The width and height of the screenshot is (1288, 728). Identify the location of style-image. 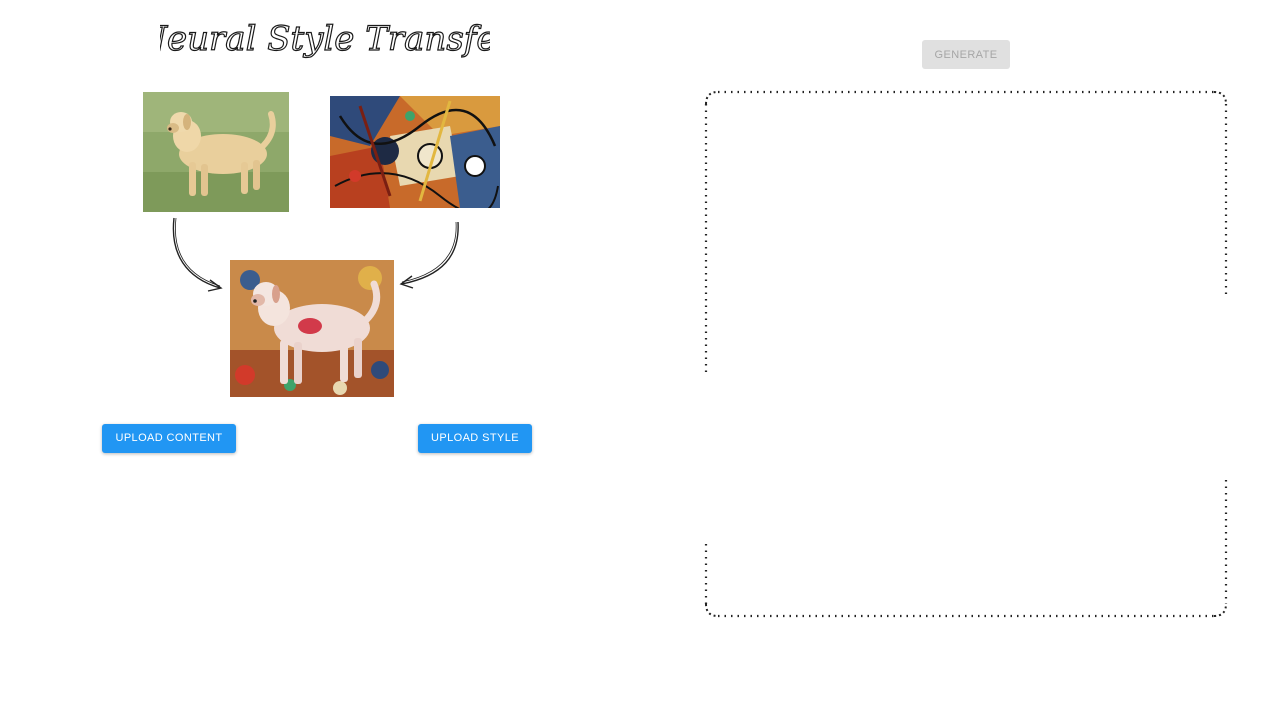
(415, 152).